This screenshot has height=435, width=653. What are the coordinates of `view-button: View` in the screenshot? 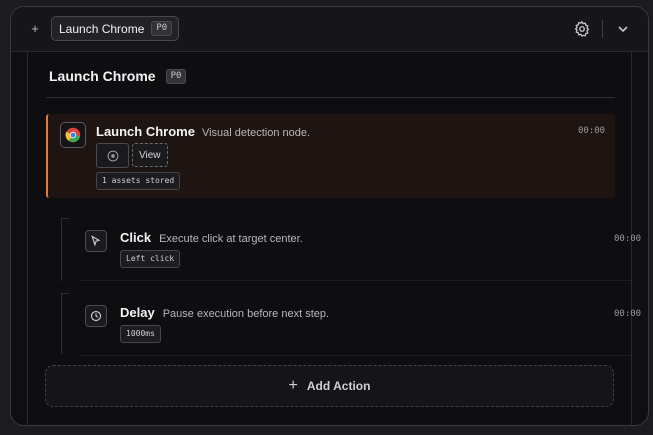 It's located at (150, 155).